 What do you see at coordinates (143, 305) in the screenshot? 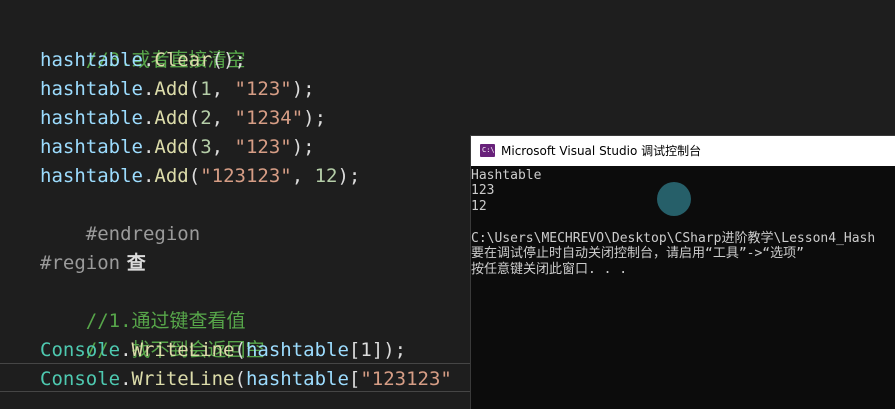
I see `code-line-10: //1.通过键查看值` at bounding box center [143, 305].